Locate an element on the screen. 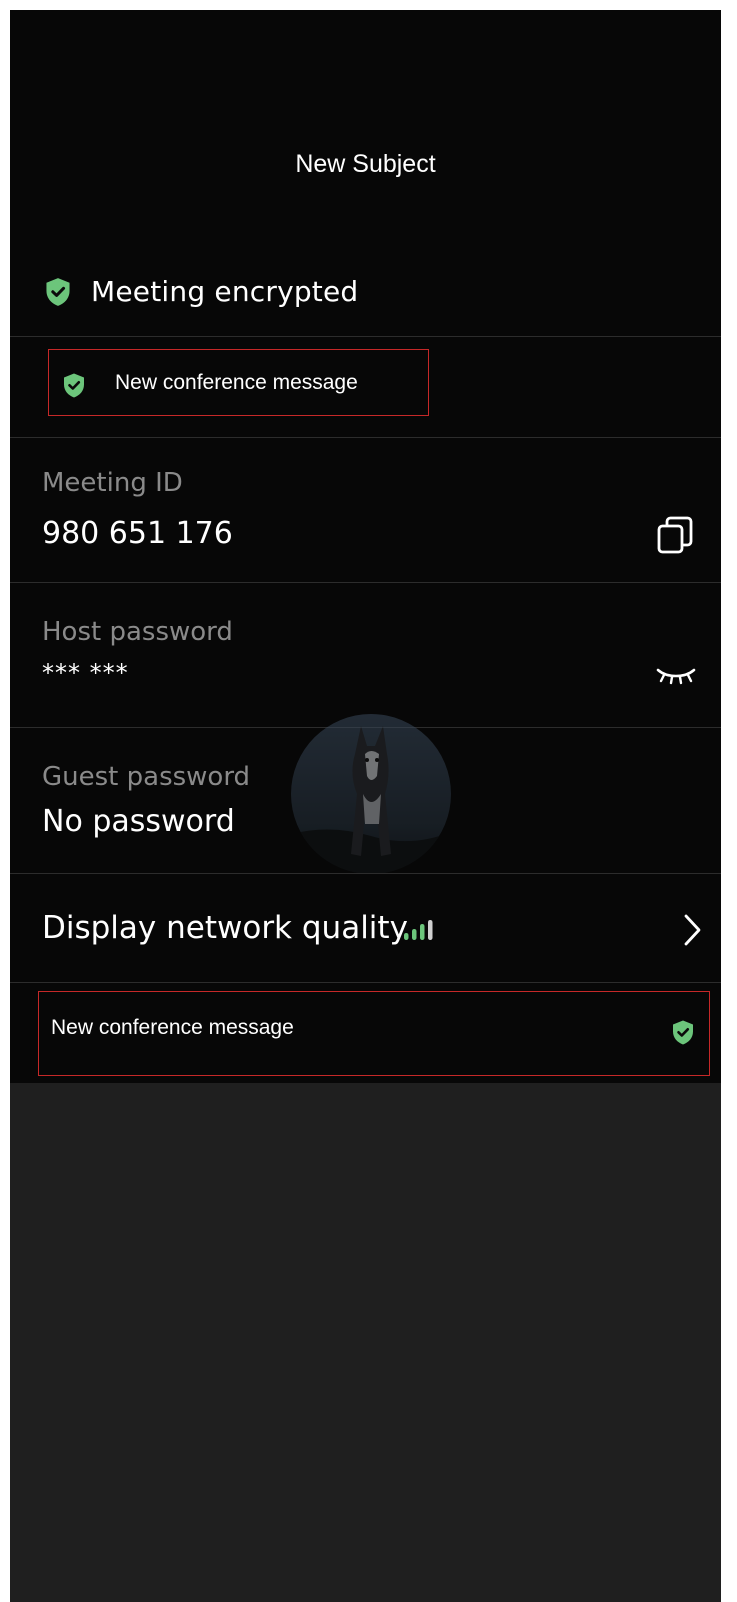 The height and width of the screenshot is (1602, 737). page-title: New Subject is located at coordinates (365, 164).